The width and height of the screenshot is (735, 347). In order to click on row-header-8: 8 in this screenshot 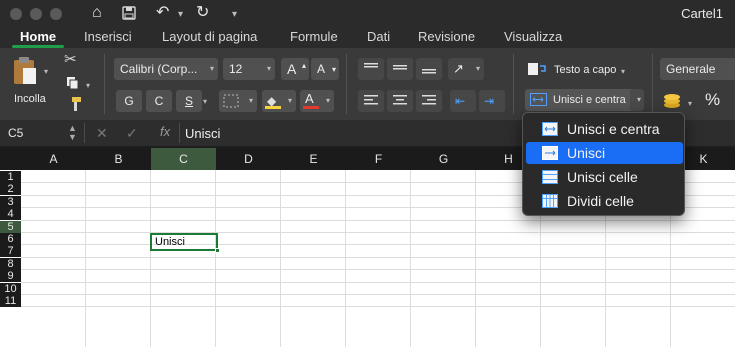, I will do `click(10, 264)`.